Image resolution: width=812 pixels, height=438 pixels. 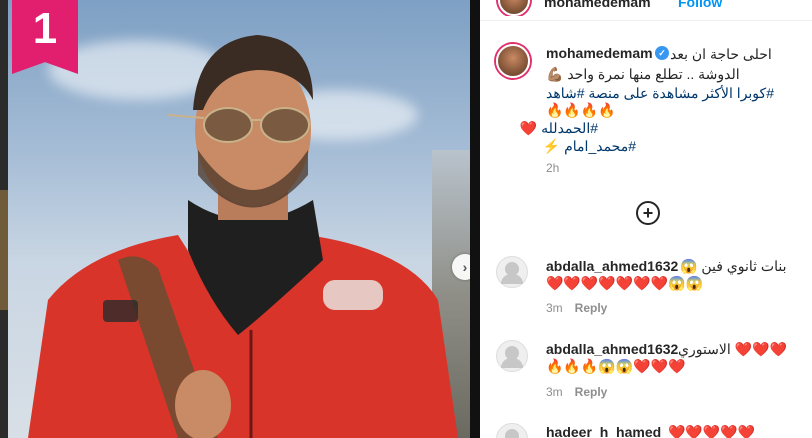 What do you see at coordinates (712, 431) in the screenshot?
I see `comment-text: ❤️❤️❤️❤️❤️` at bounding box center [712, 431].